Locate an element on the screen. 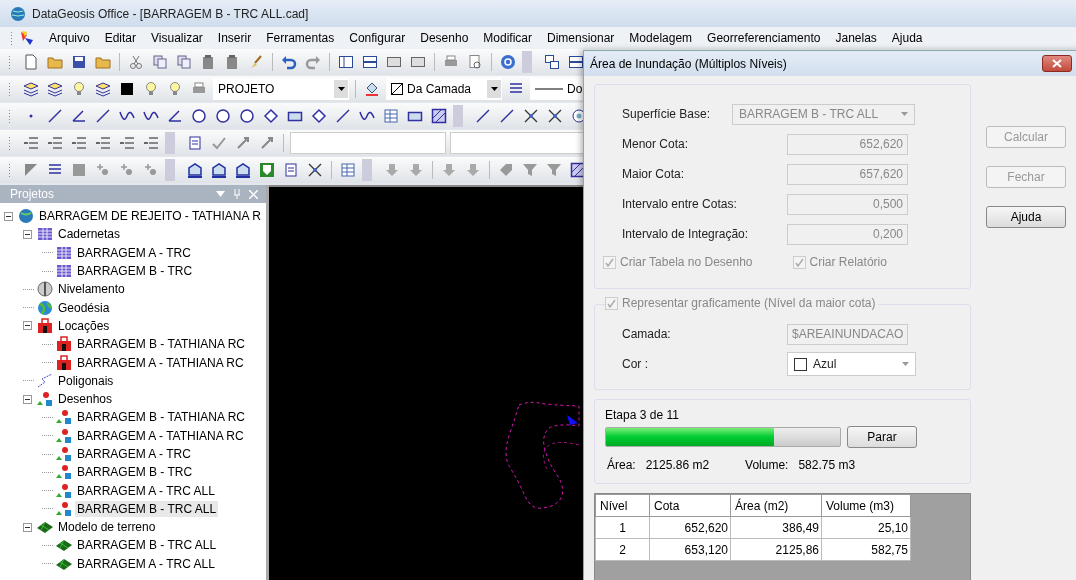 This screenshot has width=1076, height=580. brush-icon is located at coordinates (256, 62).